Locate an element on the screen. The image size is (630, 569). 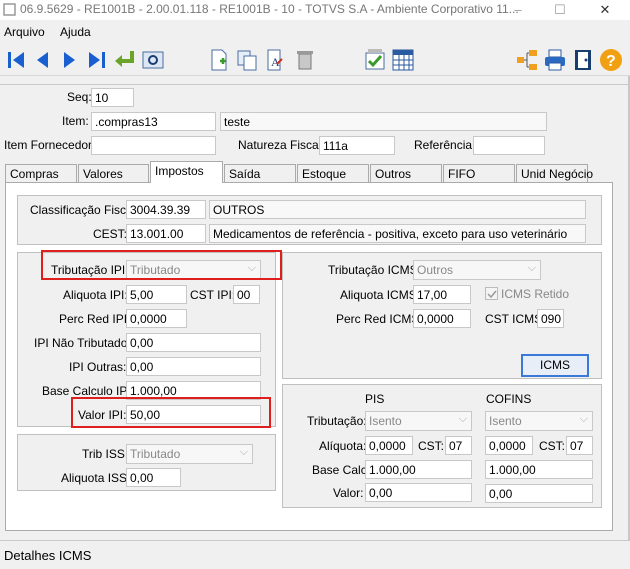
pis-valor-field: 0,00 is located at coordinates (418, 492).